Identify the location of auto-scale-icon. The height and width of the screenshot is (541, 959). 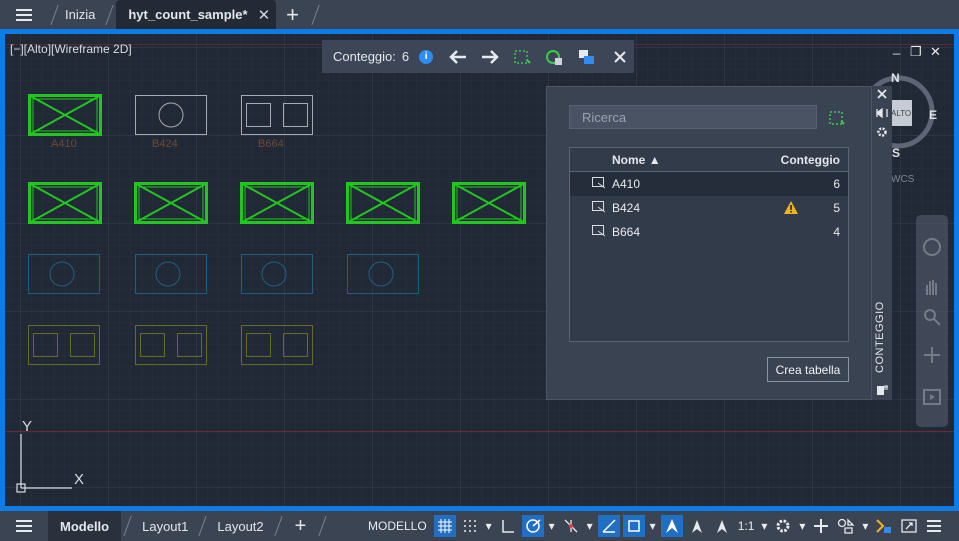
(697, 526).